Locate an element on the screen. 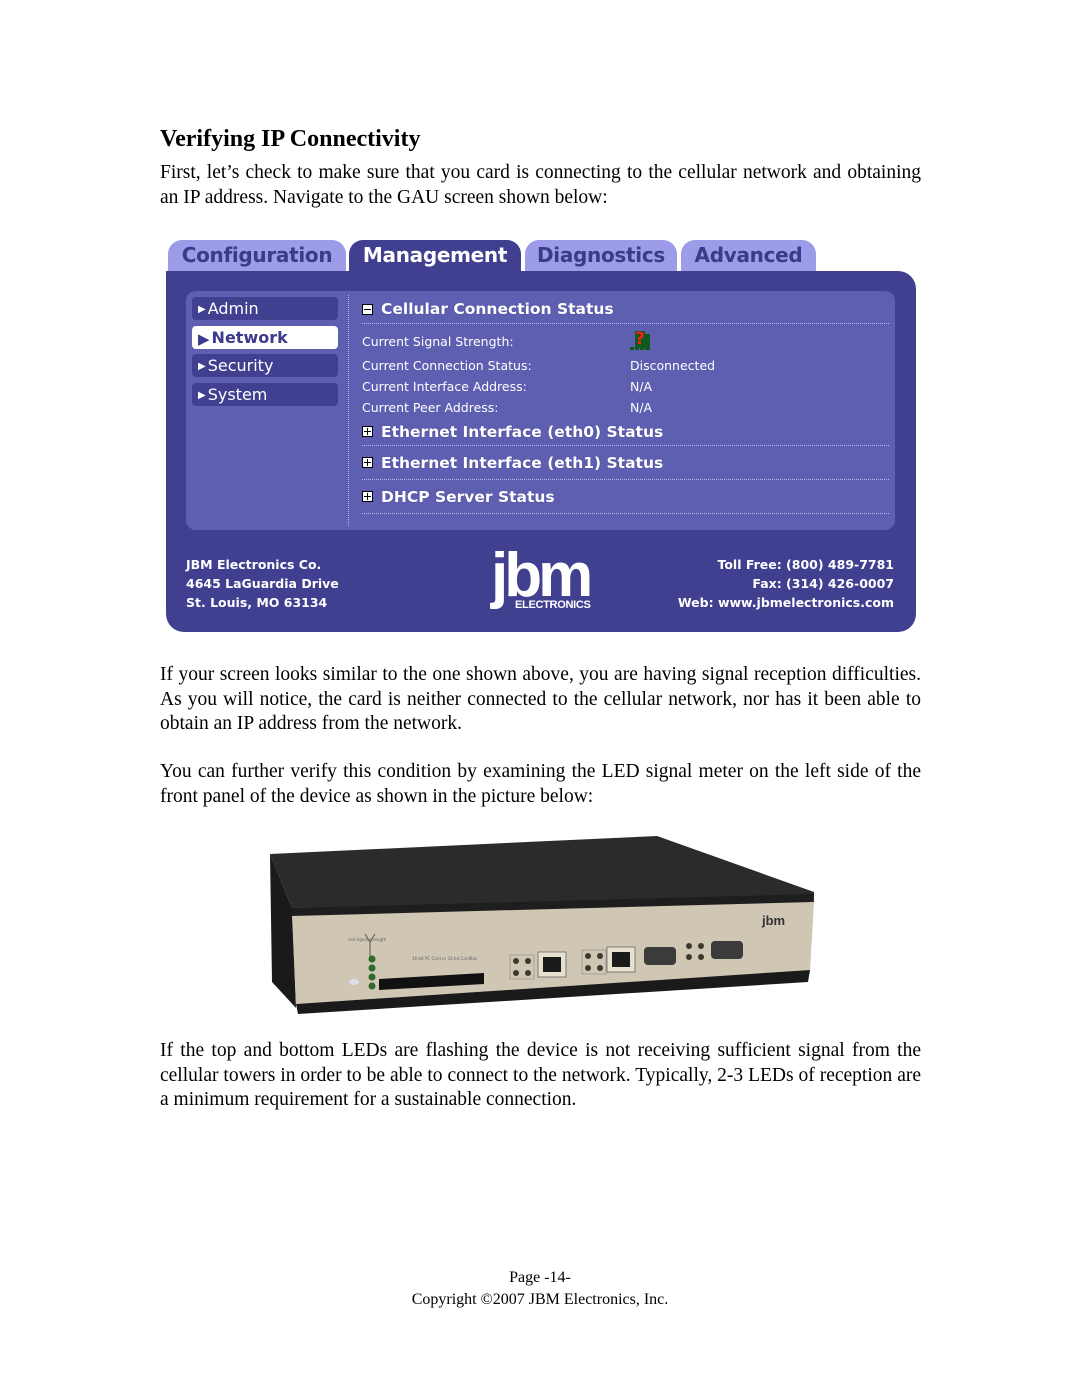 This screenshot has width=1080, height=1397. tab-configuration: Configuration is located at coordinates (257, 256).